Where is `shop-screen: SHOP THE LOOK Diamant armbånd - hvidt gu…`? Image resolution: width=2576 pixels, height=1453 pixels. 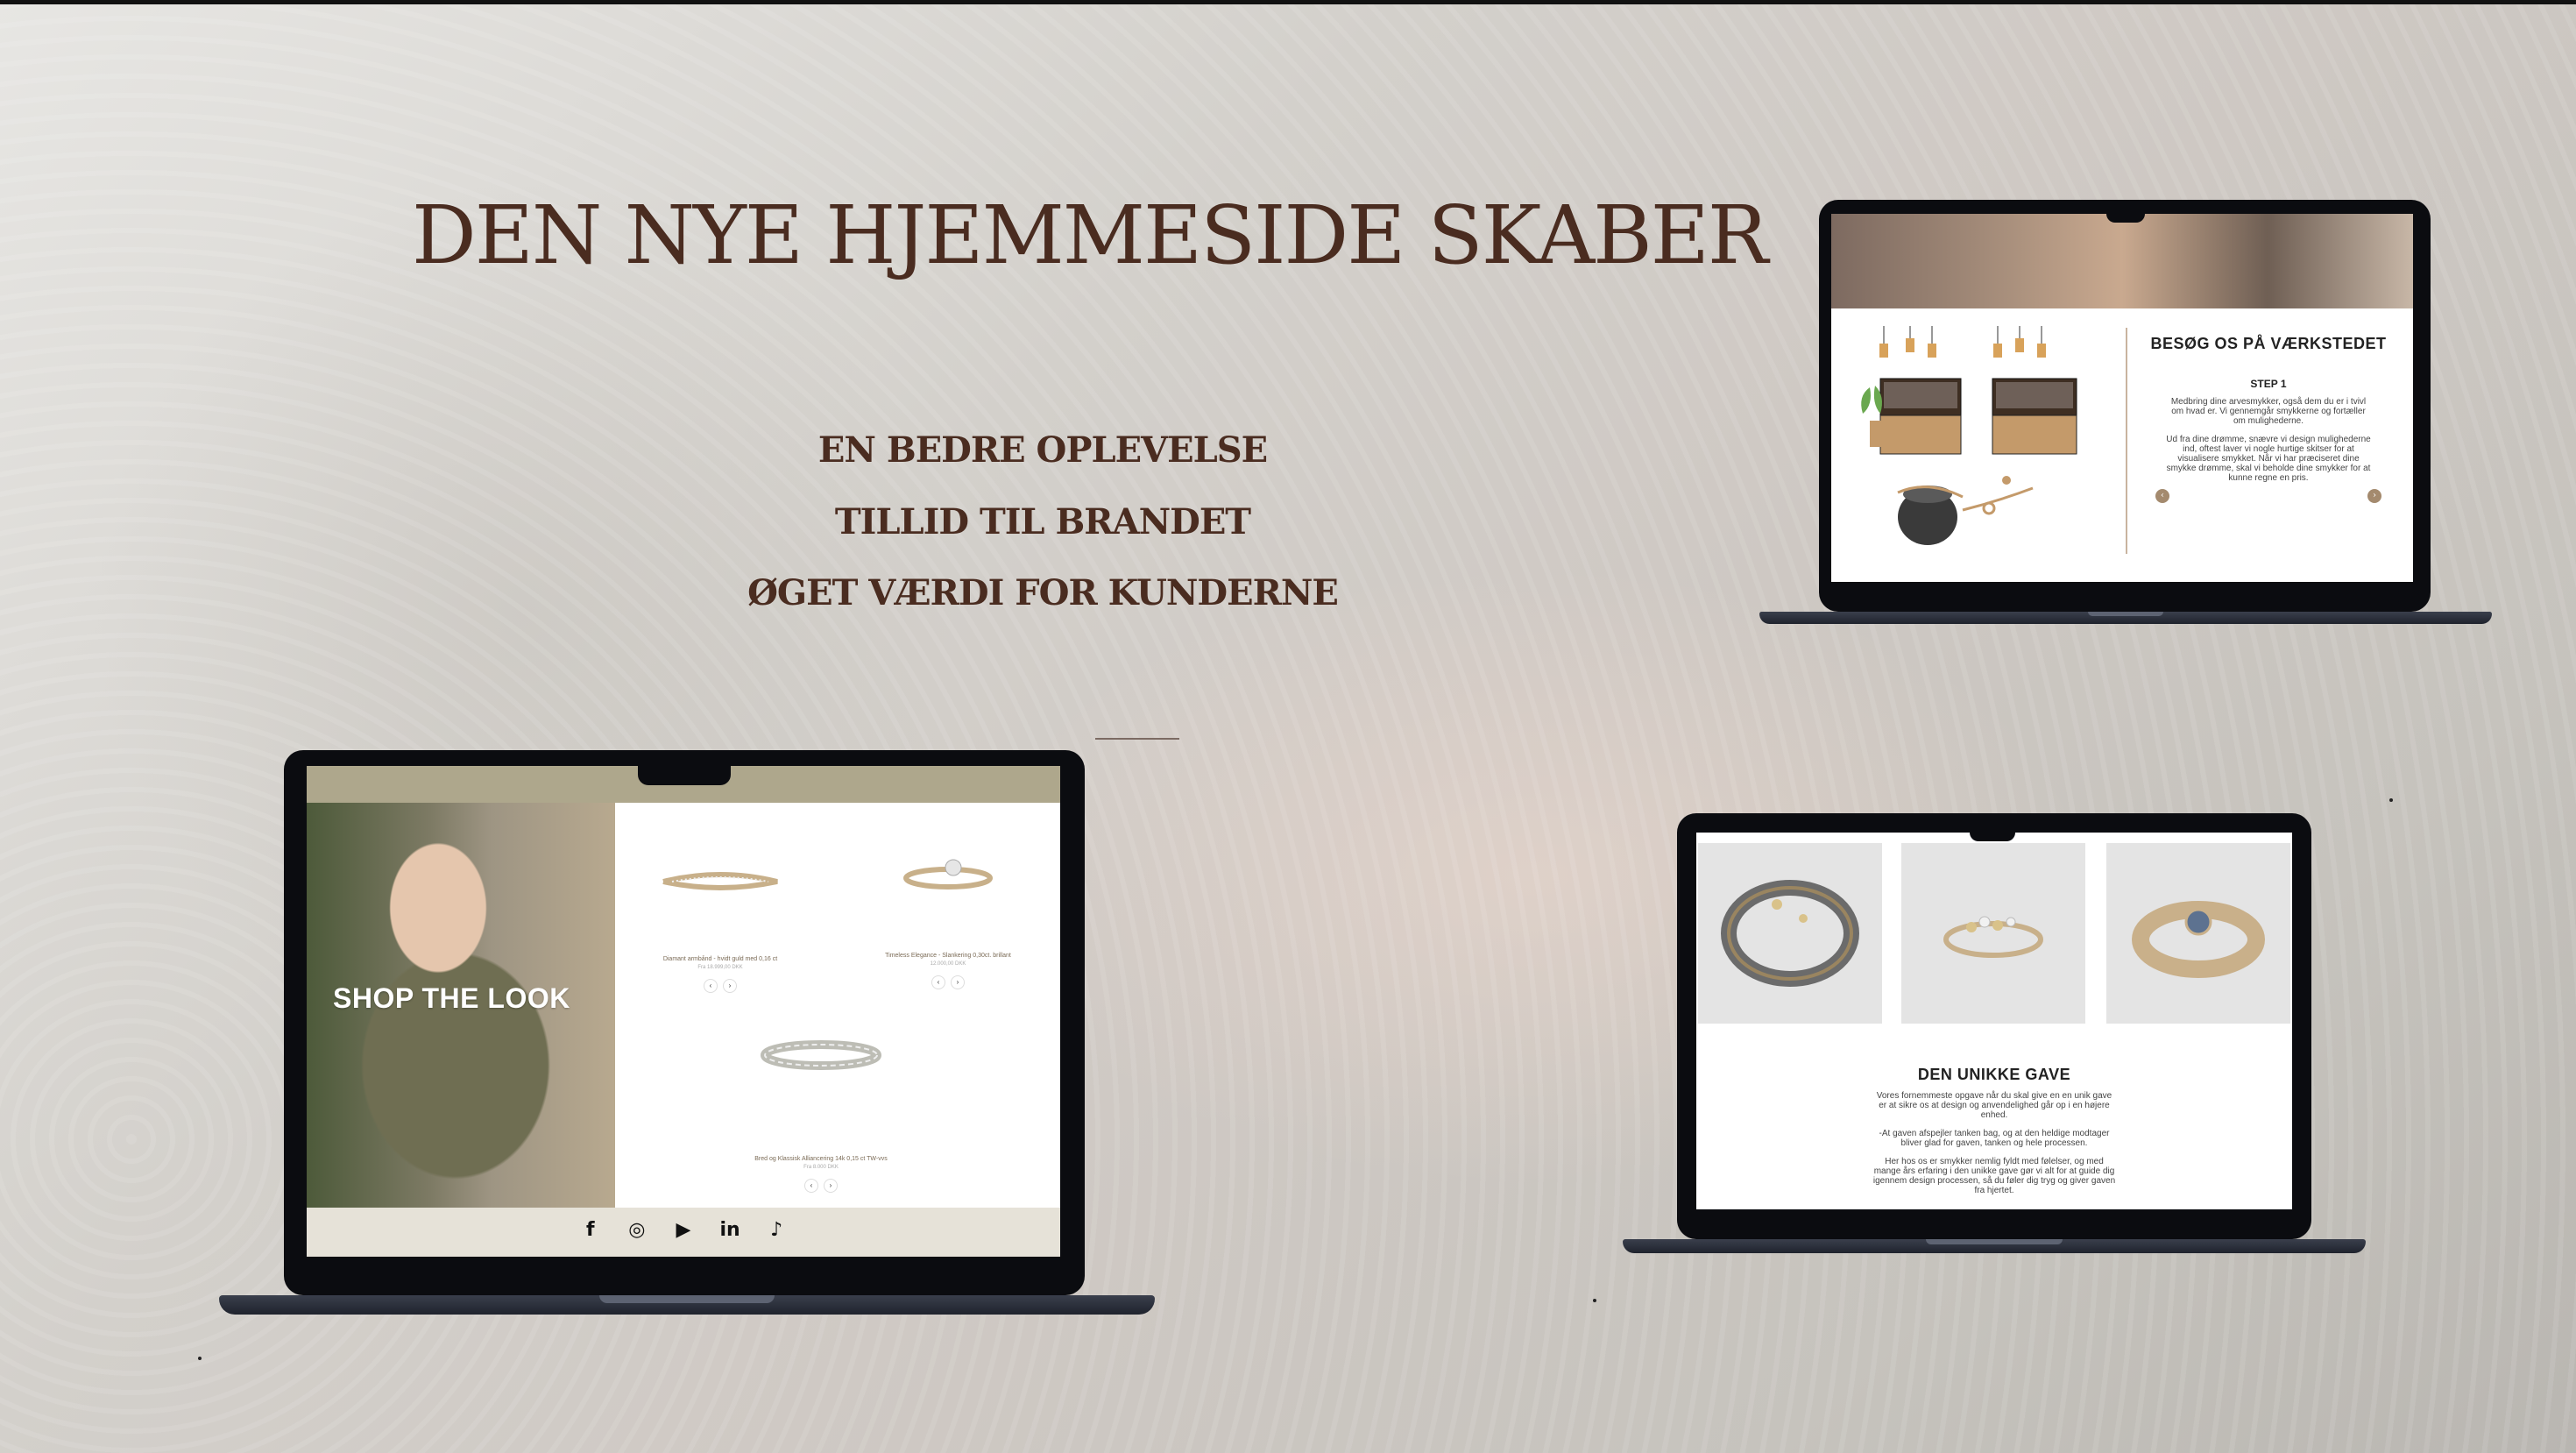
shop-screen: SHOP THE LOOK Diamant armbånd - hvidt gu… is located at coordinates (683, 1011).